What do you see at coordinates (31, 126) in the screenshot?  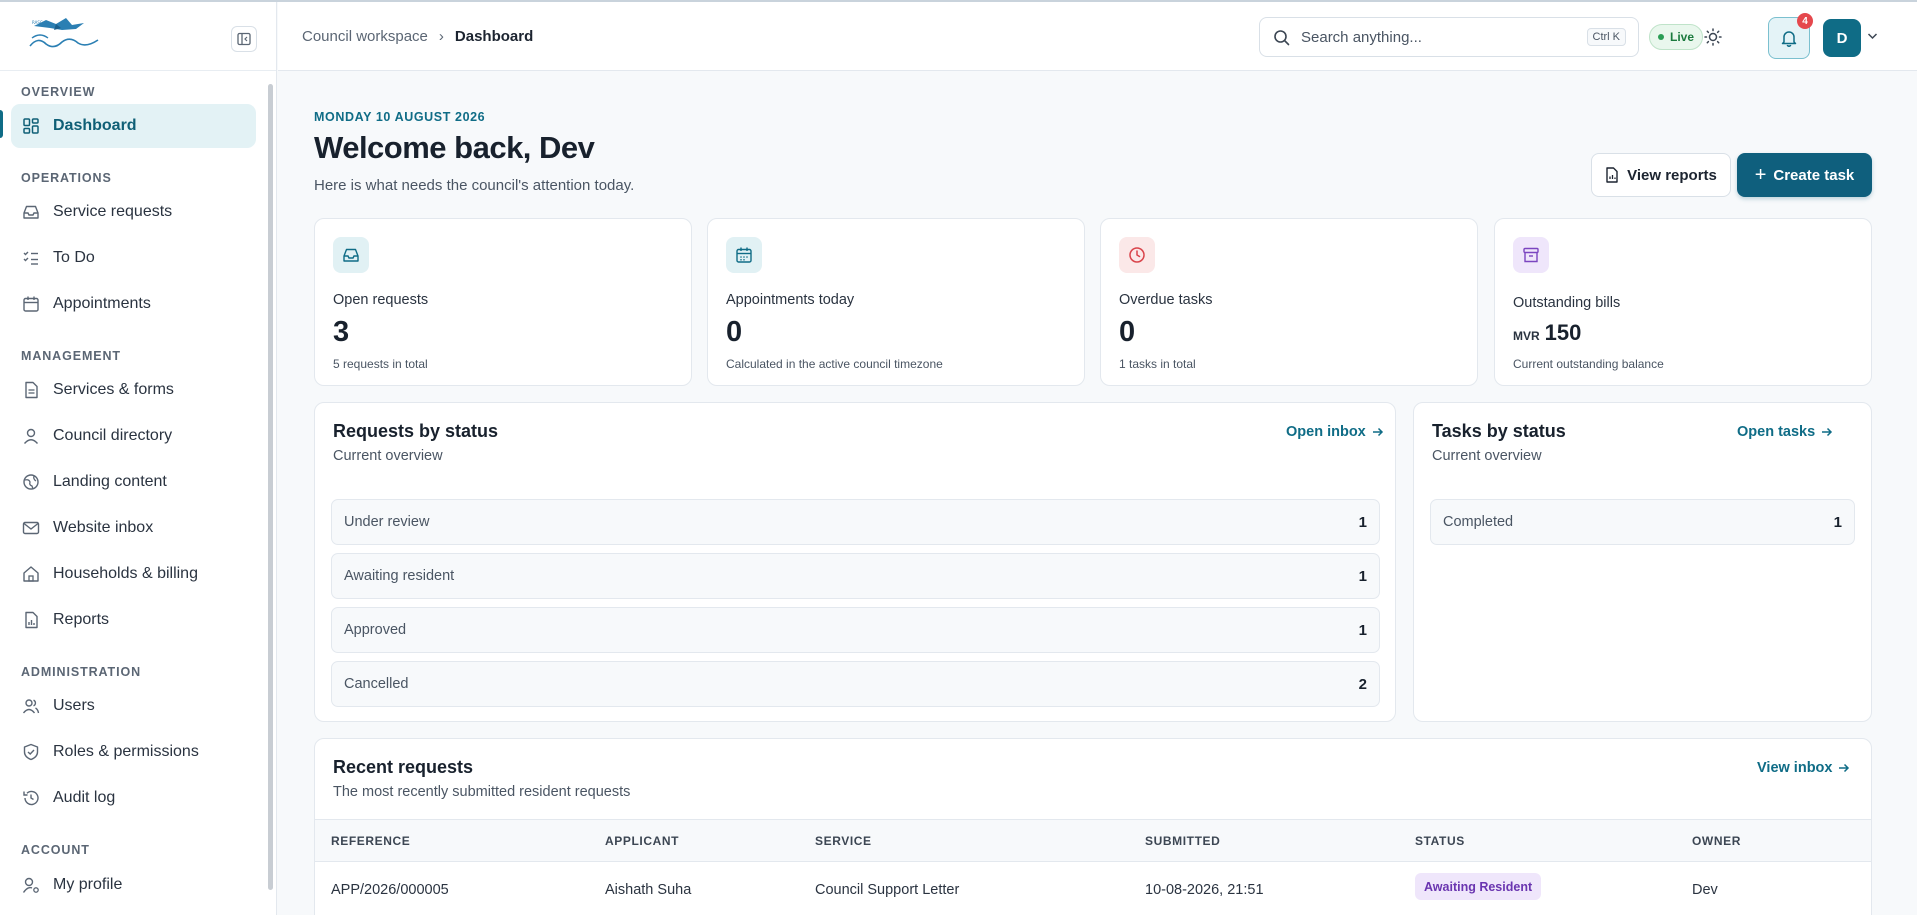 I see `dashboard-icon` at bounding box center [31, 126].